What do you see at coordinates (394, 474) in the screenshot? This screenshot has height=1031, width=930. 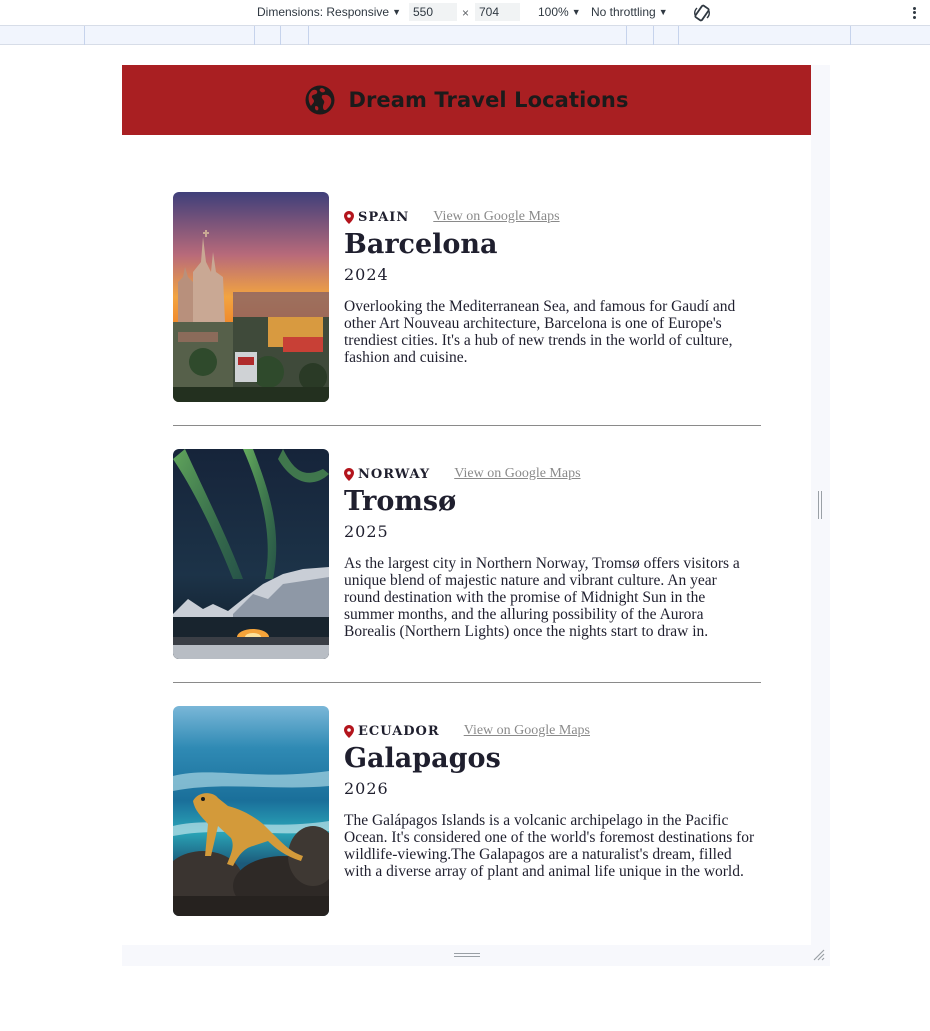 I see `country-label: NORWAY` at bounding box center [394, 474].